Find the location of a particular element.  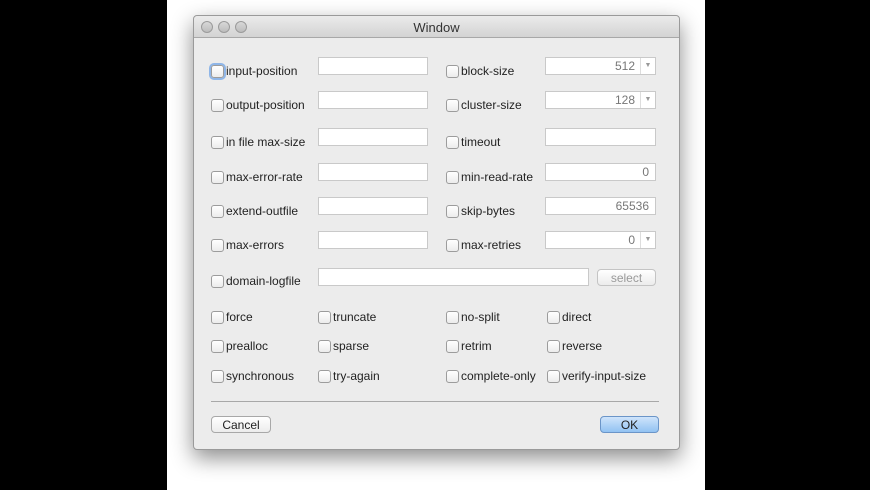

left-field-5-input is located at coordinates (373, 240).